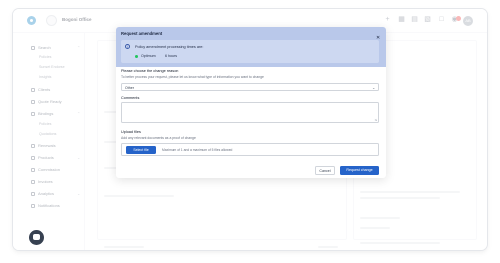  I want to click on comments-label: Comments, so click(130, 98).